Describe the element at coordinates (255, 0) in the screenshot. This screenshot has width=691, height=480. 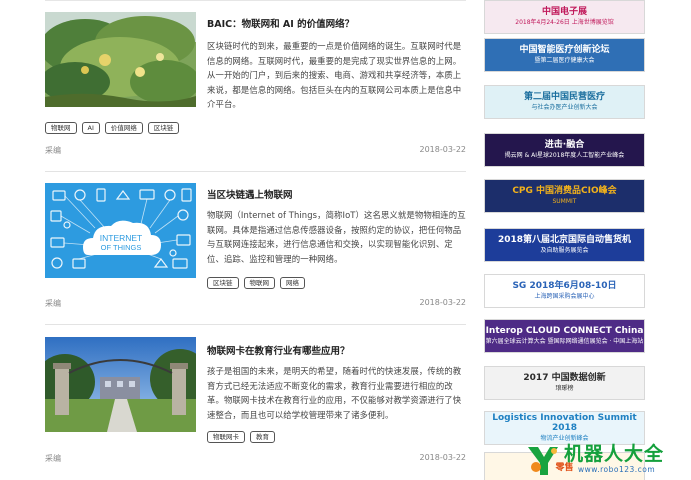
I see `feed-top-divider` at that location.